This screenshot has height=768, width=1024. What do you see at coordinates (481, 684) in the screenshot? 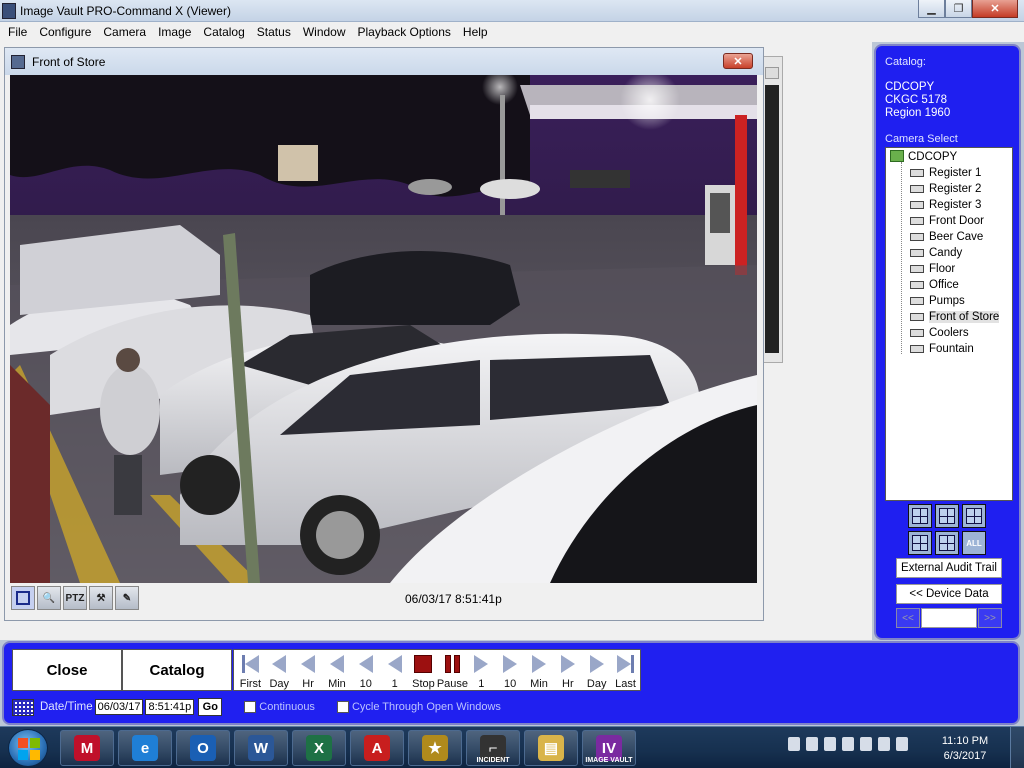
I see `forward-1-label: 1` at bounding box center [481, 684].